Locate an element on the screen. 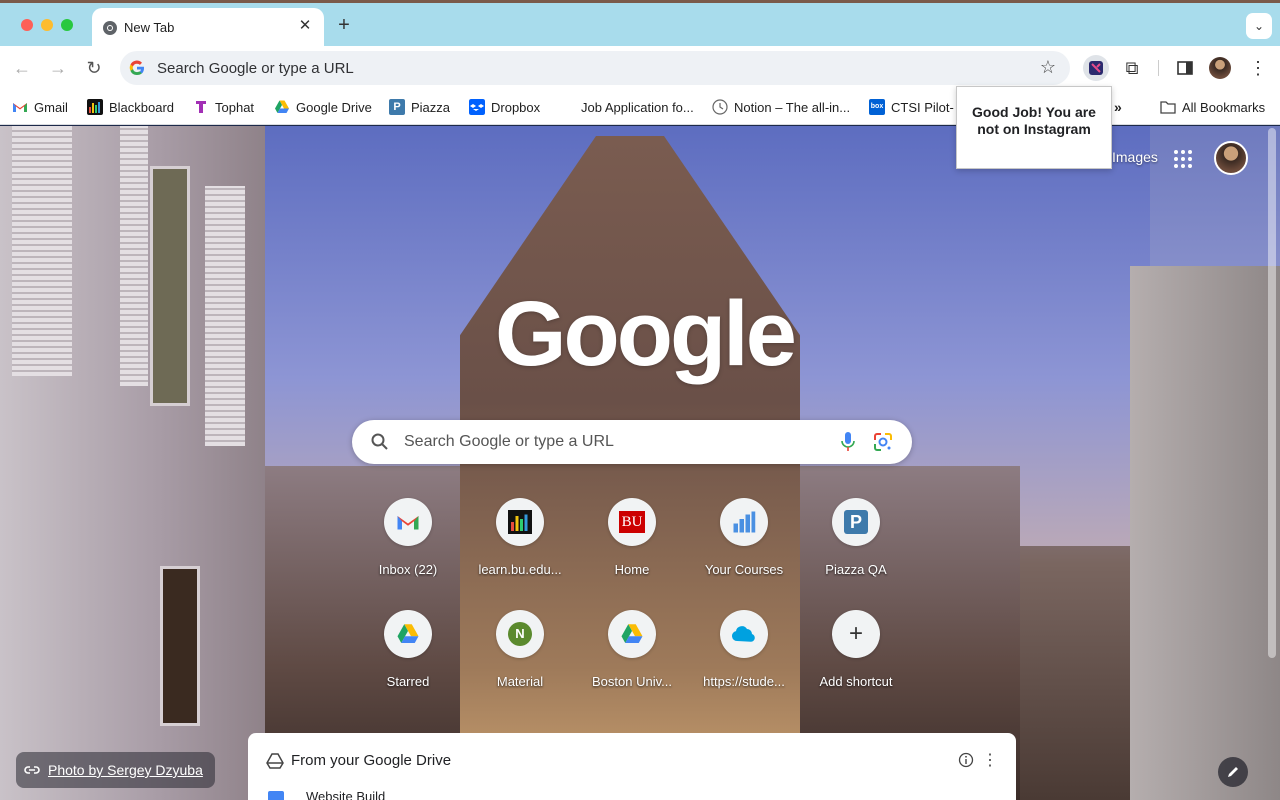 This screenshot has height=800, width=1280. drive-file-item: Website Build is located at coordinates (326, 794).